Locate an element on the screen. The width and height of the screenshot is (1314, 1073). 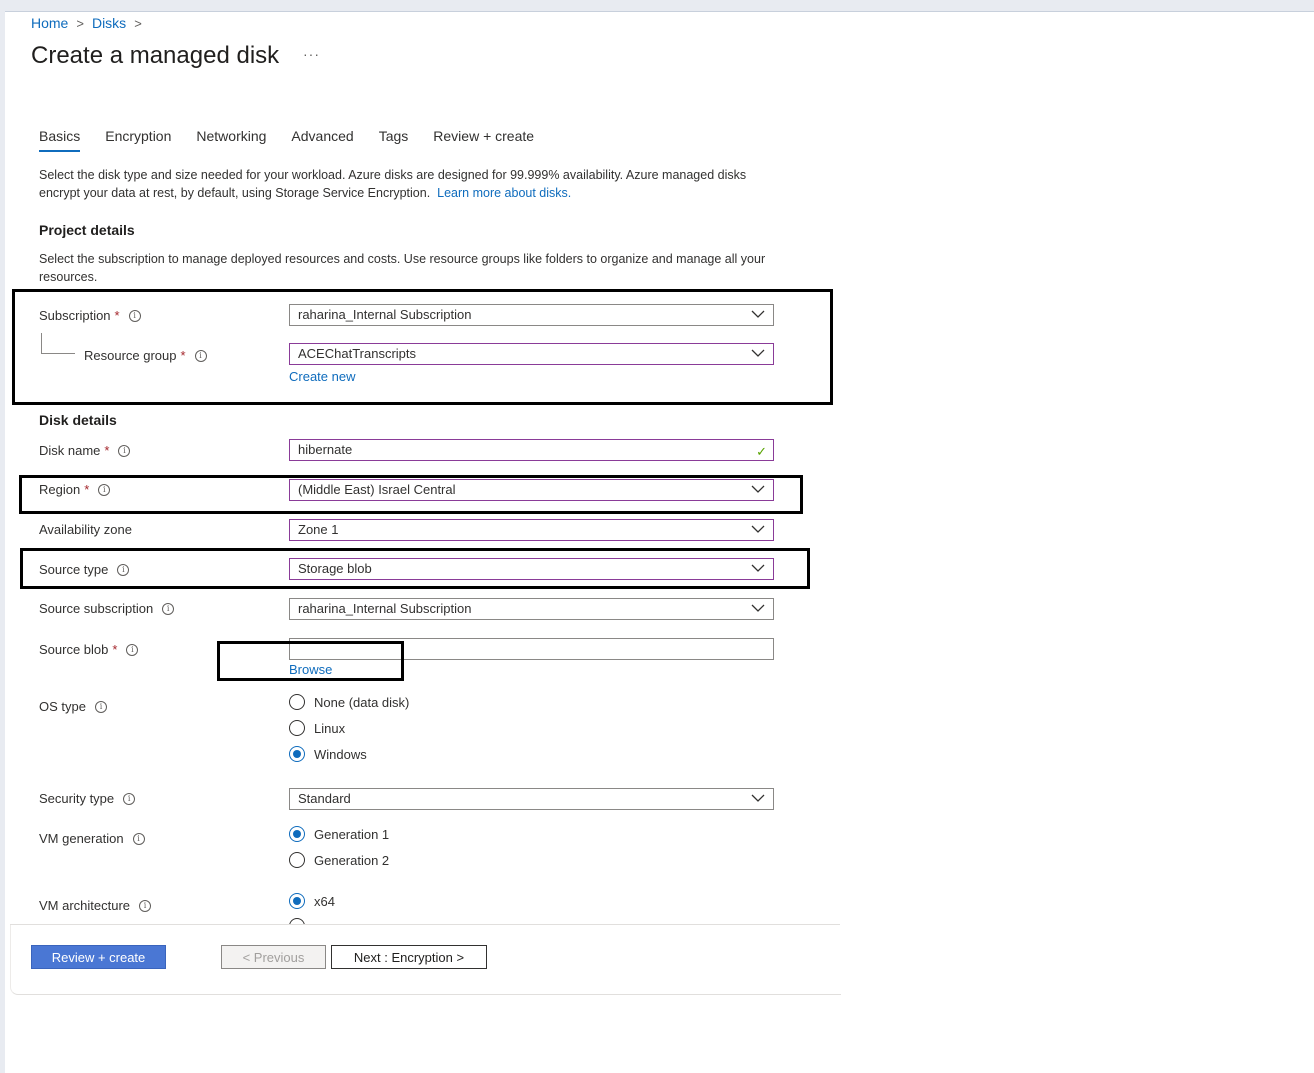
vm-generation-label: VM generation i is located at coordinates (92, 838).